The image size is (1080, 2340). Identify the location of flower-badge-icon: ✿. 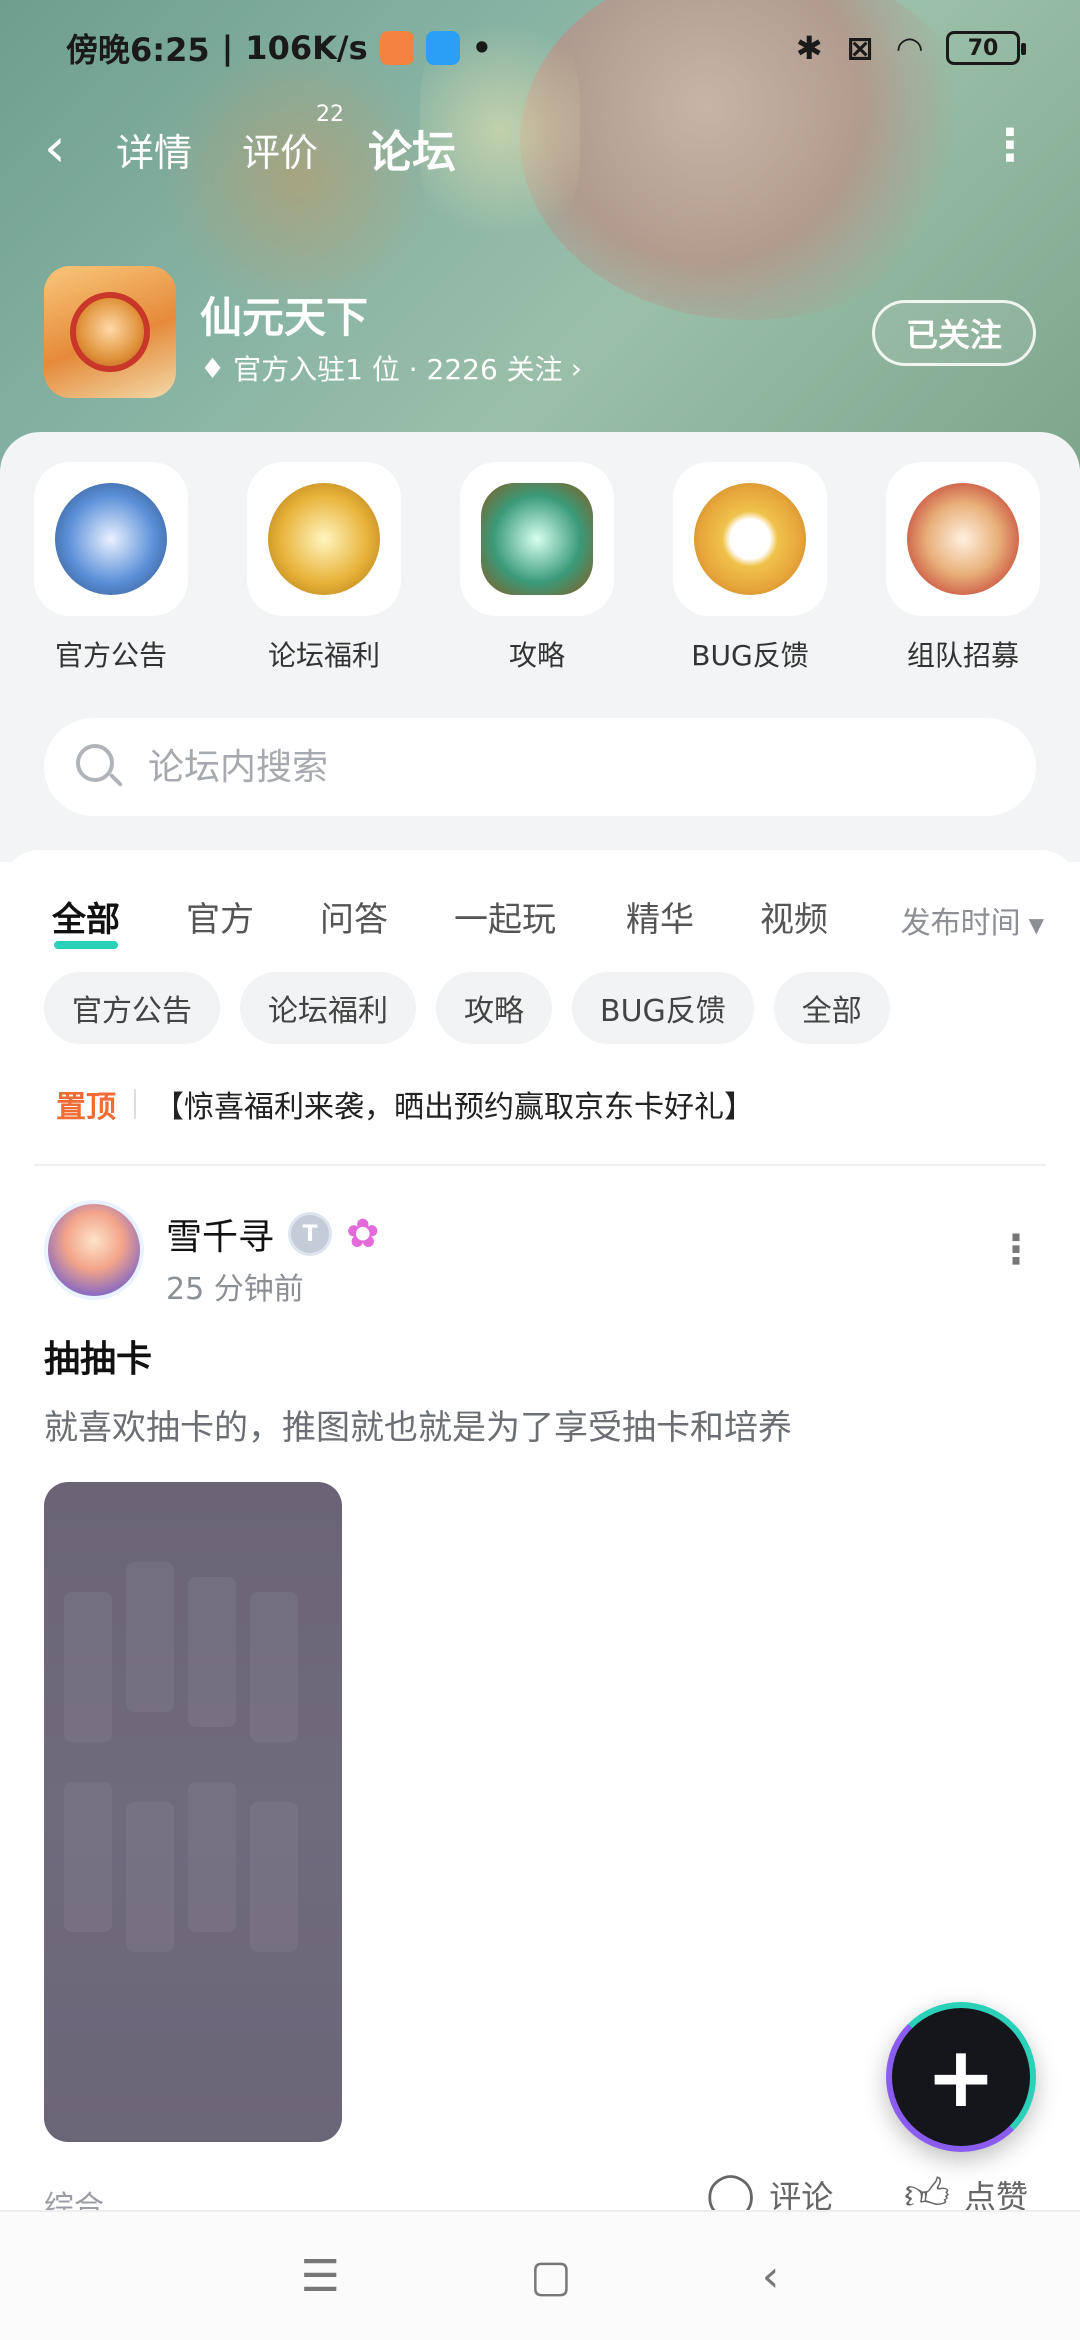
(363, 1234).